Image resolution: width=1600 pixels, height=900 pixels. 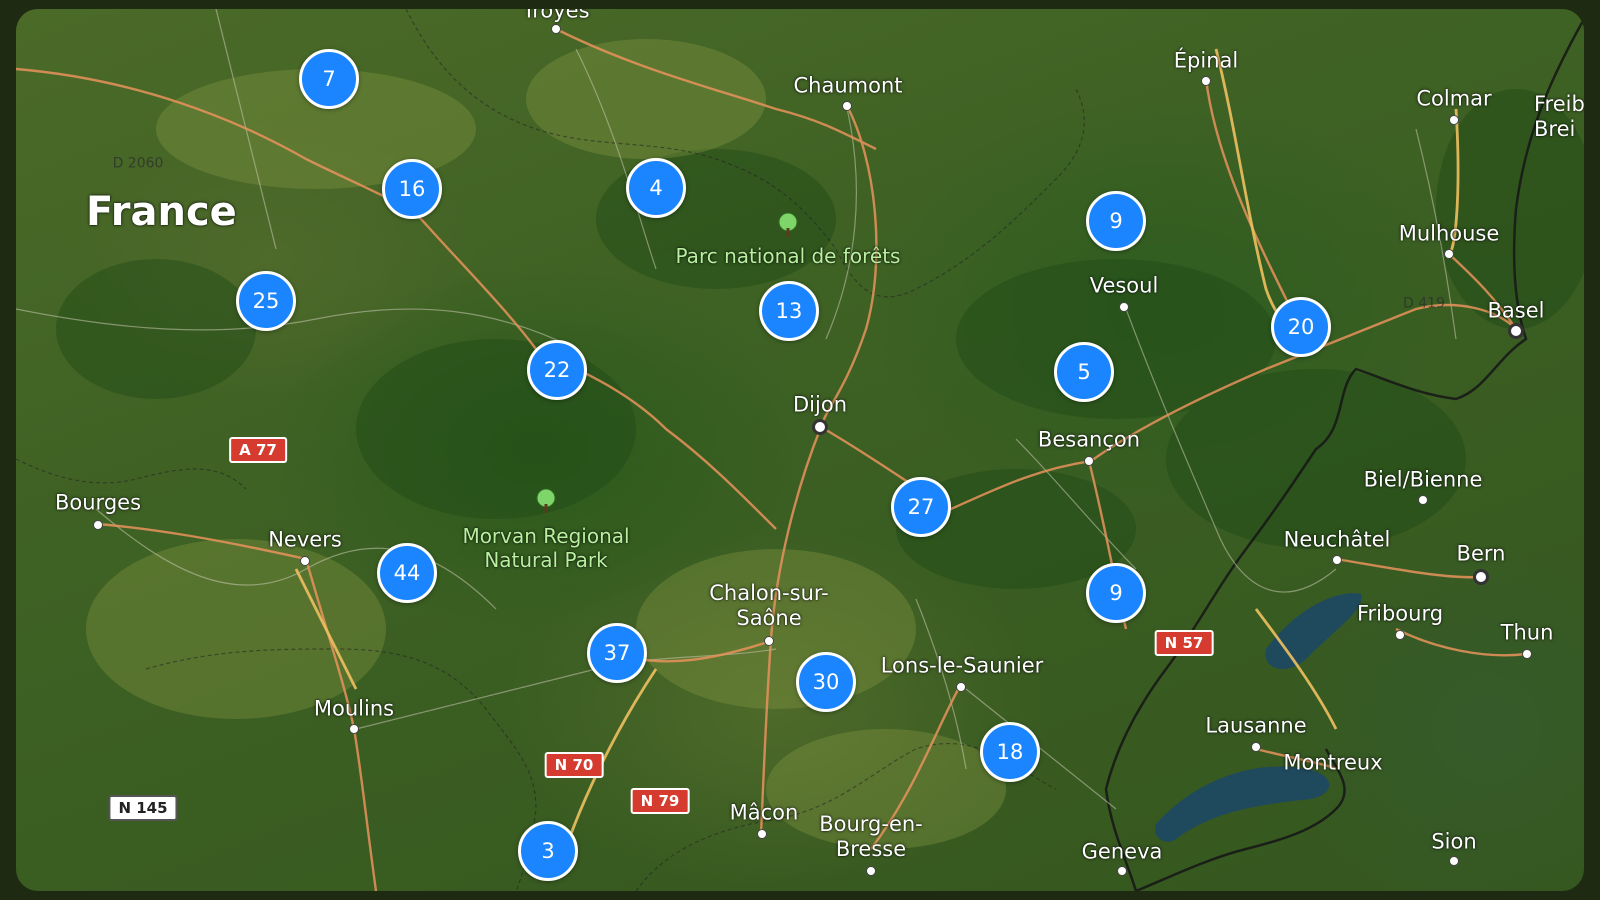 What do you see at coordinates (1516, 331) in the screenshot?
I see `city-dot-basel` at bounding box center [1516, 331].